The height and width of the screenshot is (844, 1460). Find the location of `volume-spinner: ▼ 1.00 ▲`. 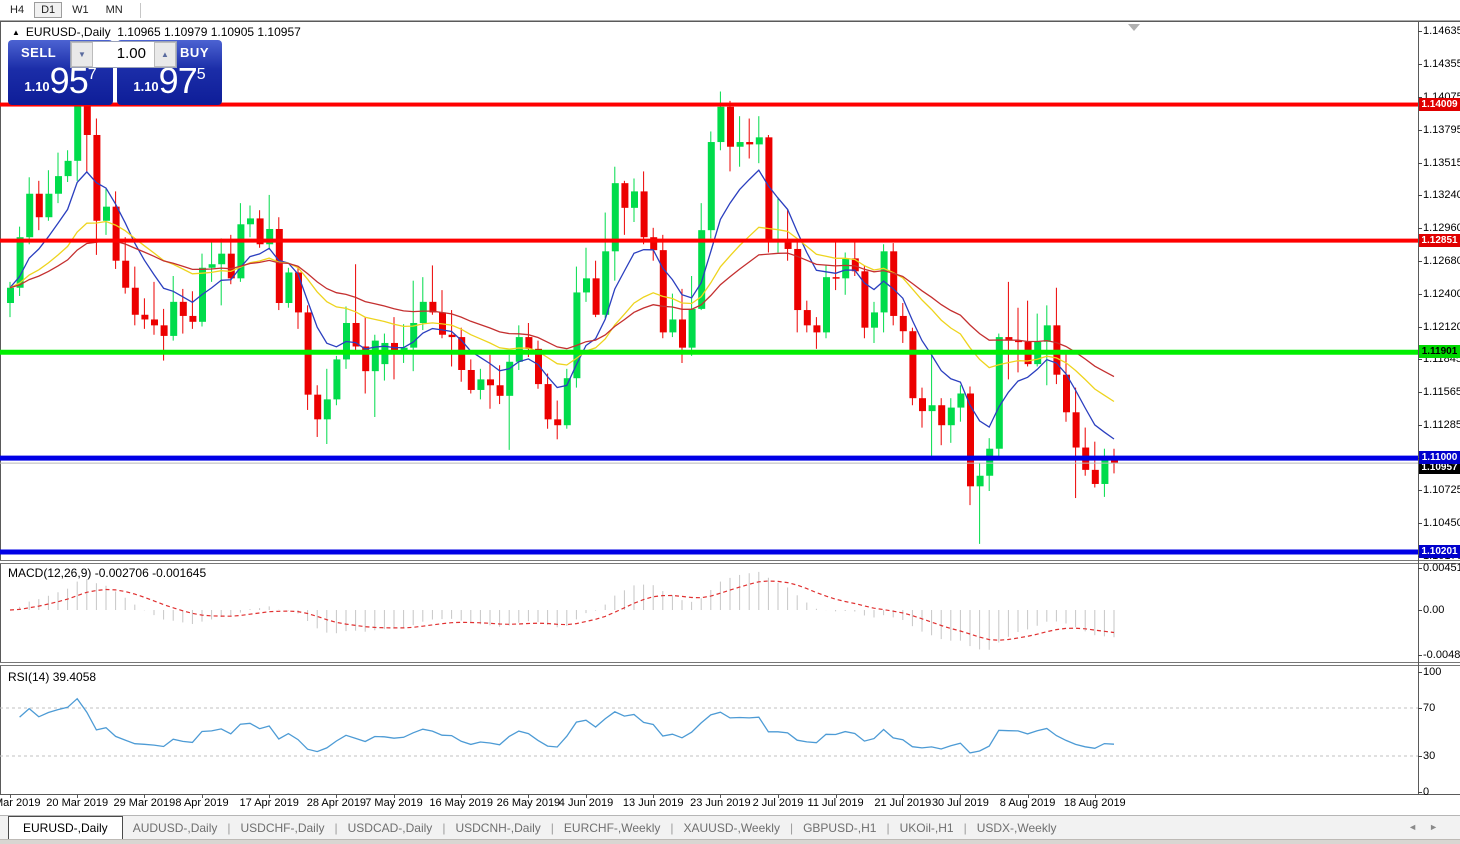

volume-spinner: ▼ 1.00 ▲ is located at coordinates (123, 54).